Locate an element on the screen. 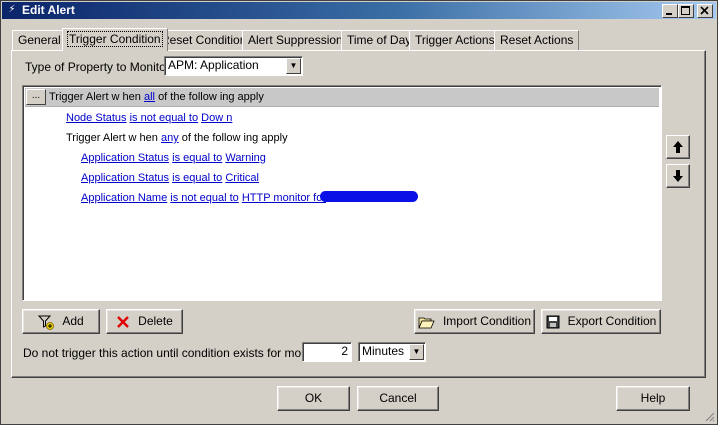 The height and width of the screenshot is (425, 718). property-type-label: Type of Property to Monitor: is located at coordinates (99, 67).